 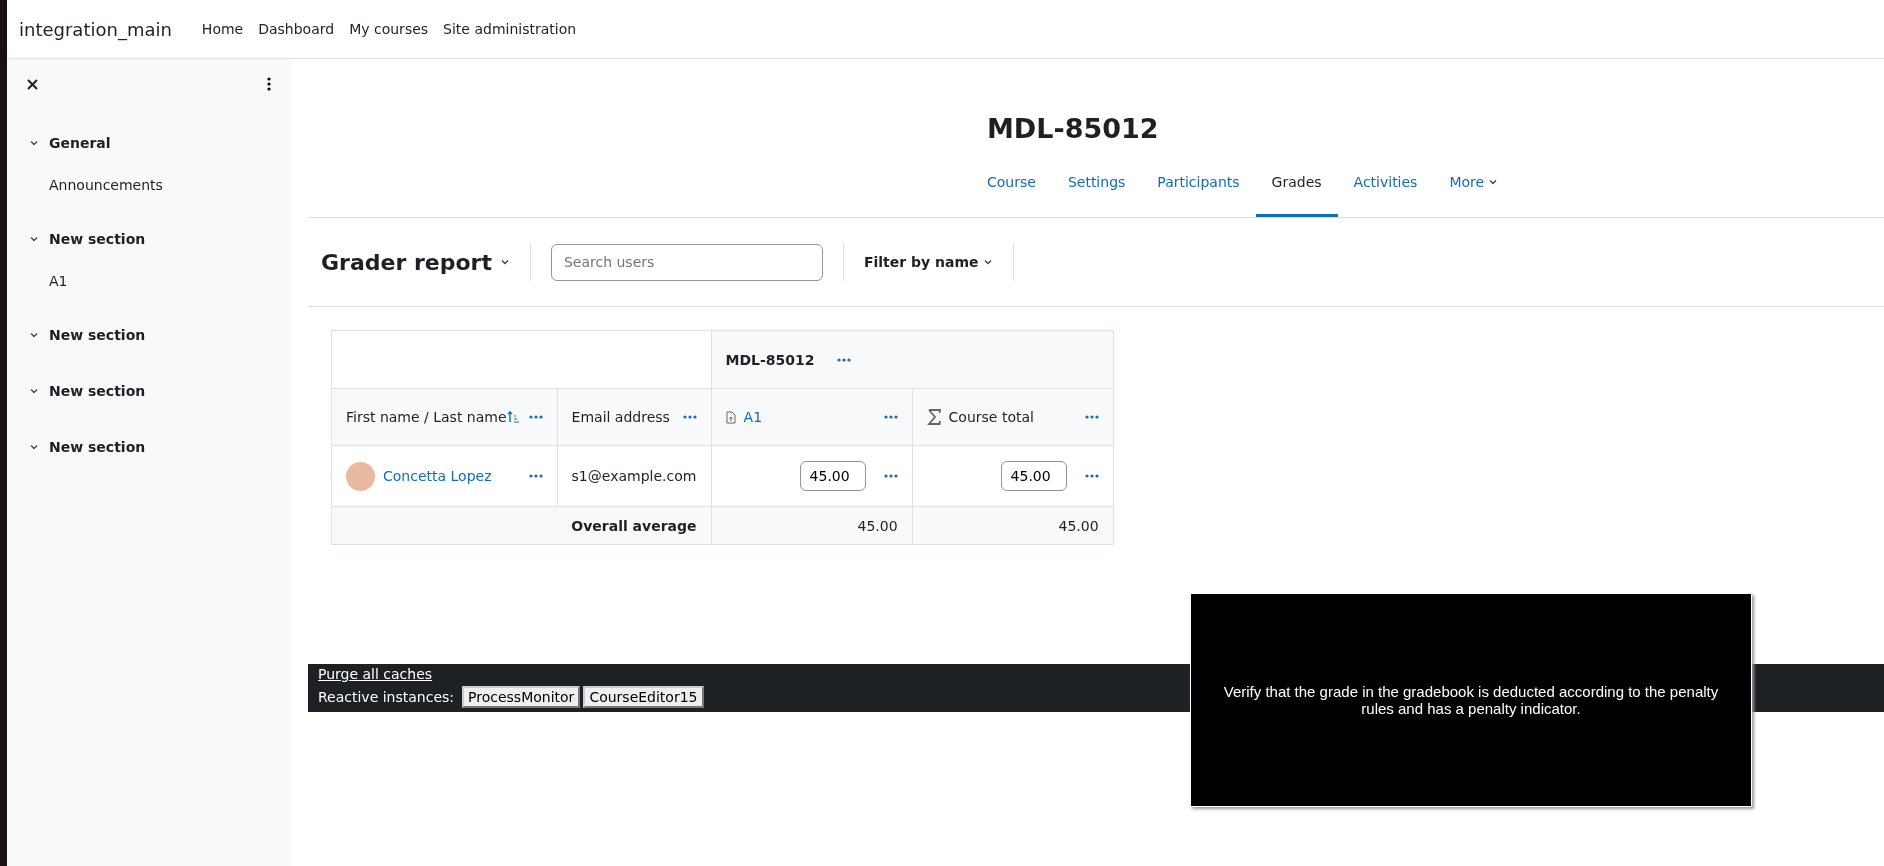 What do you see at coordinates (991, 417) in the screenshot?
I see `column-header: Course total` at bounding box center [991, 417].